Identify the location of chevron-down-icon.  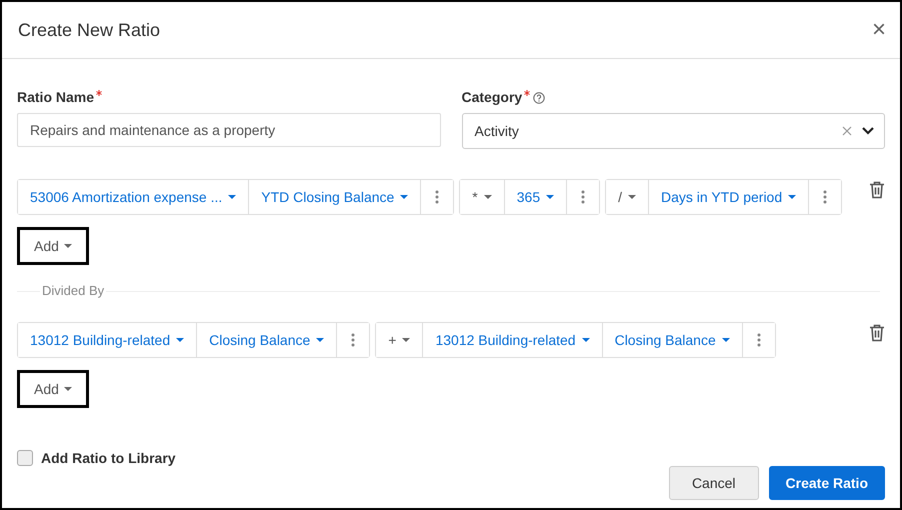
(868, 131).